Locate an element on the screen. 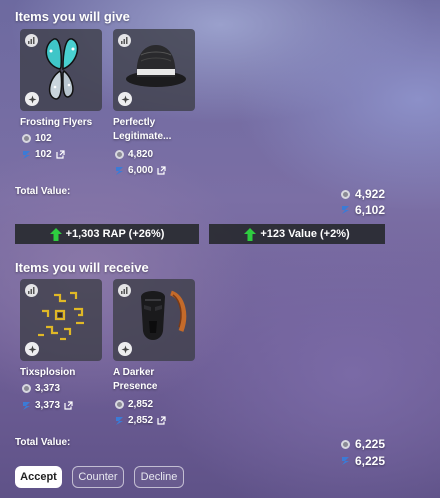 The height and width of the screenshot is (498, 440). receive-total-value: 6,225 is located at coordinates (363, 461).